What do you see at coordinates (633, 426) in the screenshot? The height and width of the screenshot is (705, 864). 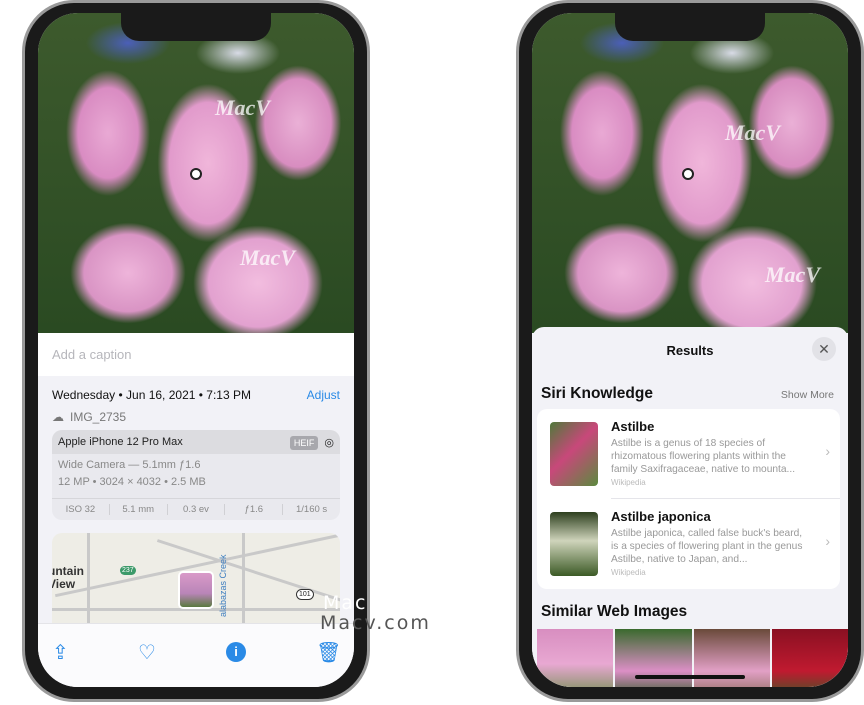 I see `item-title: Astilbe` at bounding box center [633, 426].